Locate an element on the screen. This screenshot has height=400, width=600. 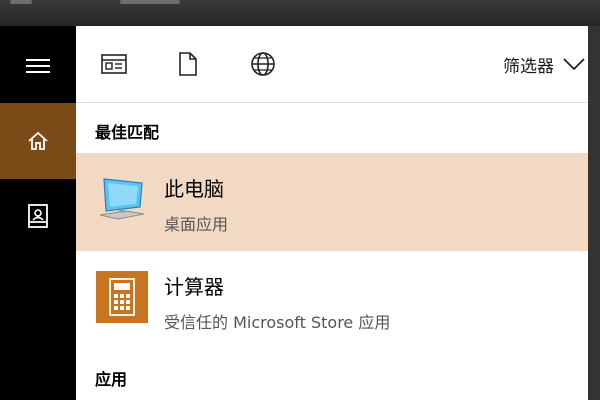
result-title: 计算器 is located at coordinates (194, 287).